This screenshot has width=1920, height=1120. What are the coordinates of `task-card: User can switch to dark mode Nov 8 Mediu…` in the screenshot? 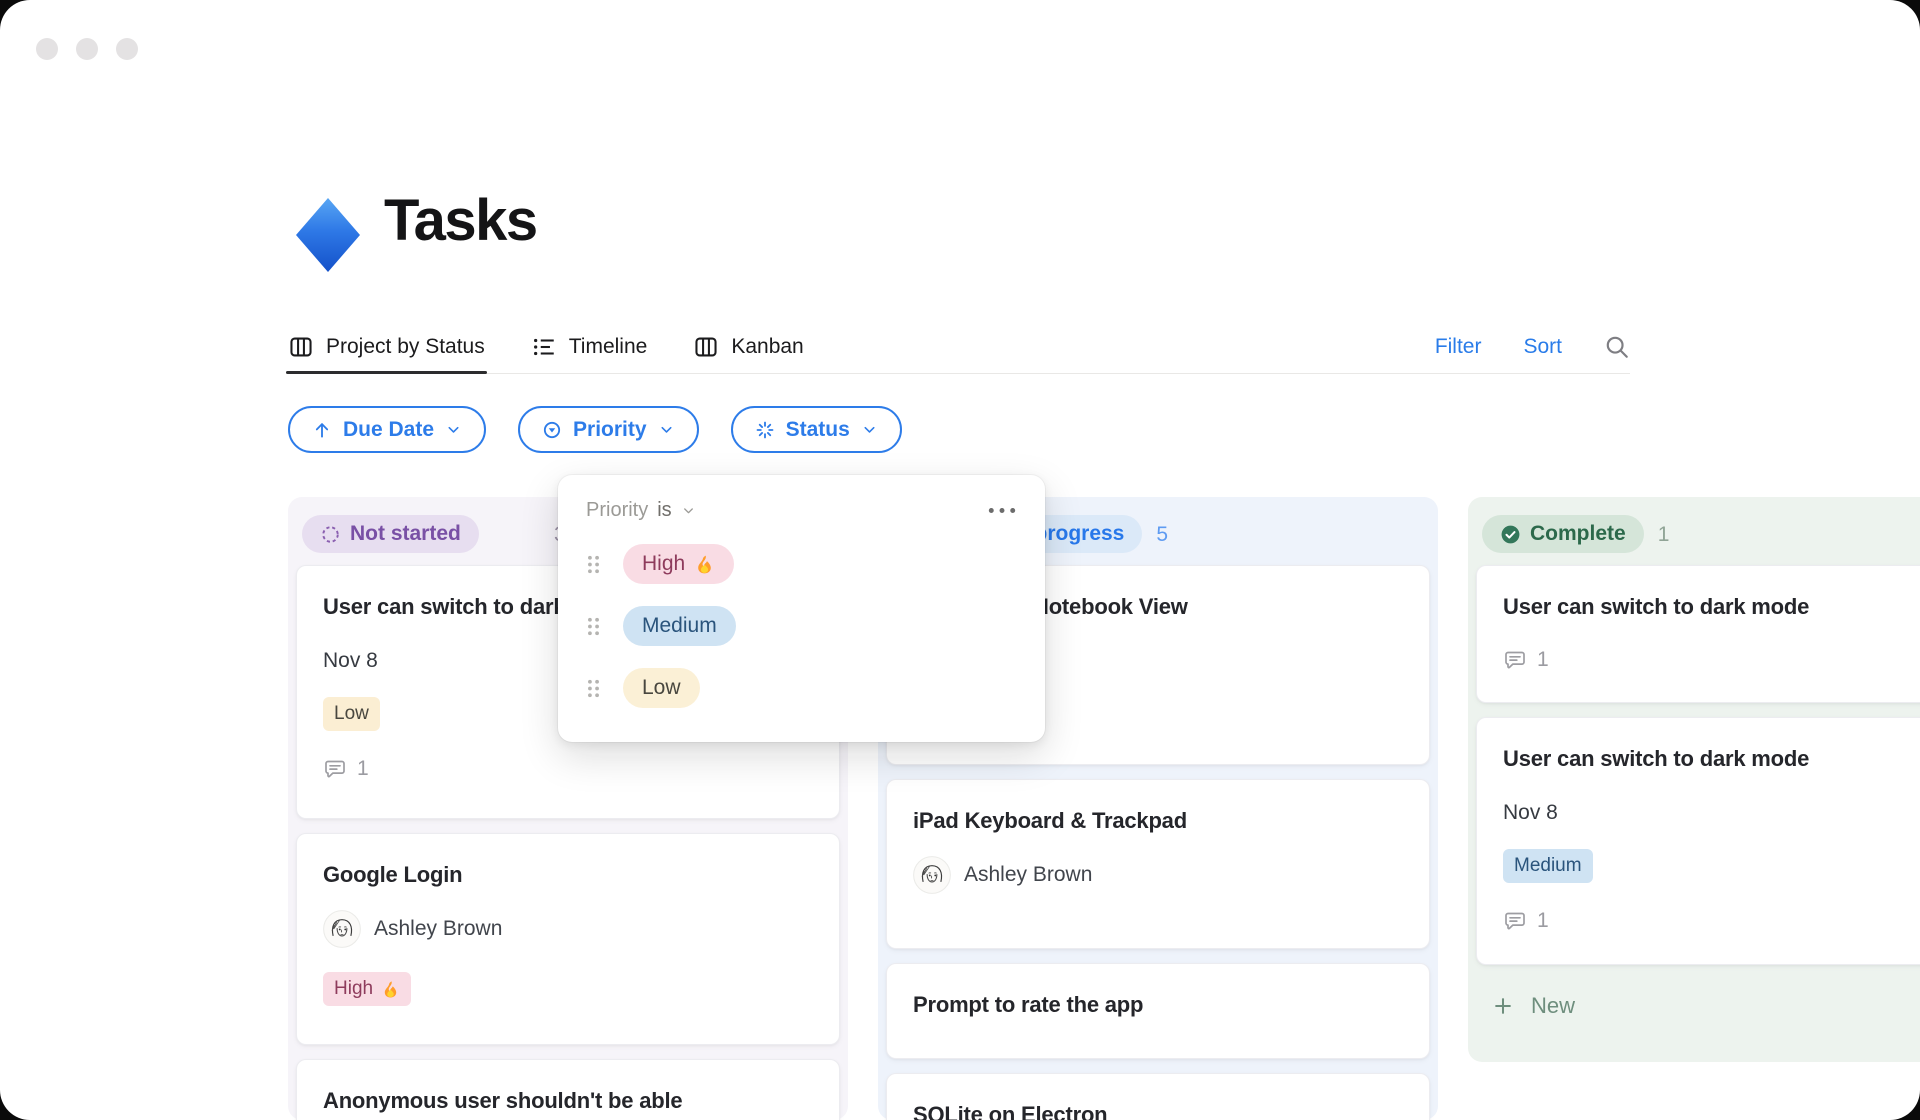 It's located at (1698, 841).